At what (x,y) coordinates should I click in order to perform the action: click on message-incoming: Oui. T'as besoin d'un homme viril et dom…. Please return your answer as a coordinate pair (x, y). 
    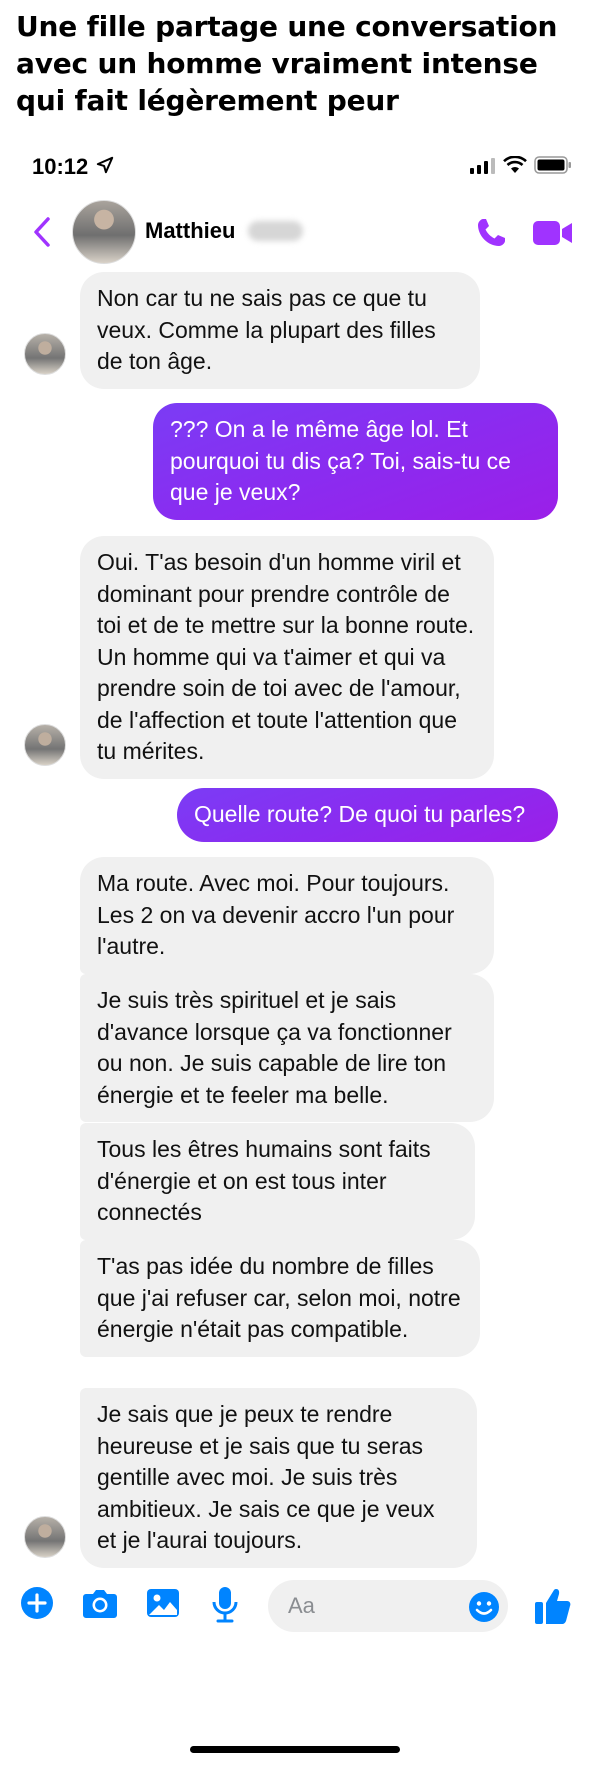
    Looking at the image, I should click on (287, 657).